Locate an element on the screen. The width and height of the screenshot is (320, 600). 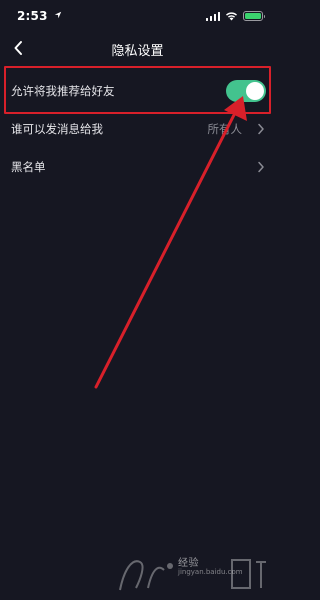
watermark-url: jingyan.baidu.com is located at coordinates (210, 572).